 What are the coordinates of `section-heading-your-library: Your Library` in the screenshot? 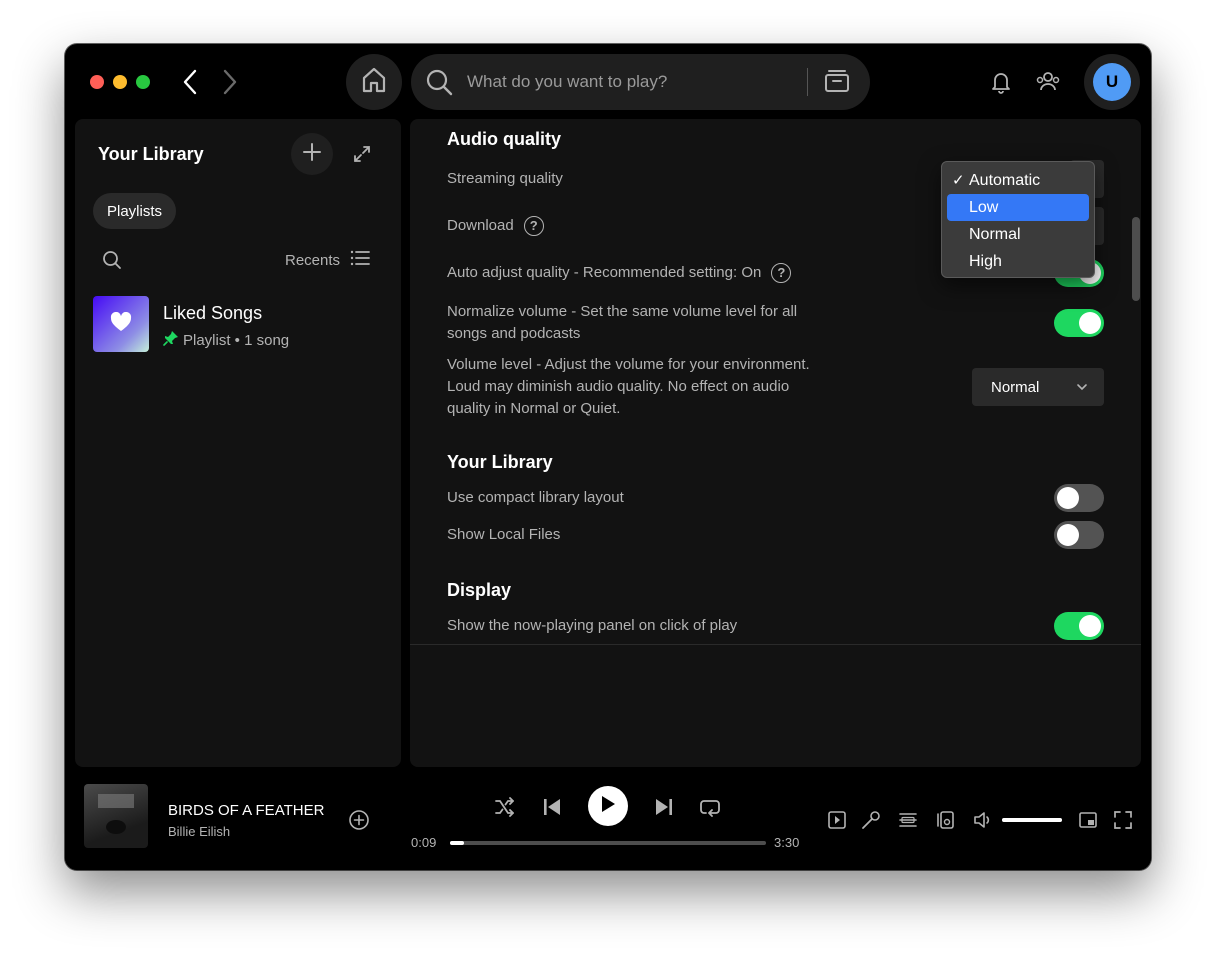 It's located at (500, 462).